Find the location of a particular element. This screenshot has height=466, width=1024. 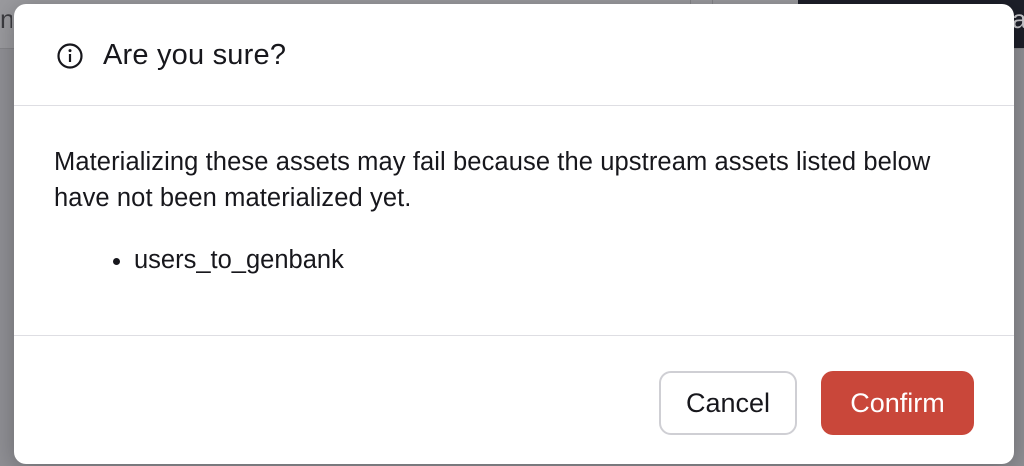

info-icon is located at coordinates (70, 56).